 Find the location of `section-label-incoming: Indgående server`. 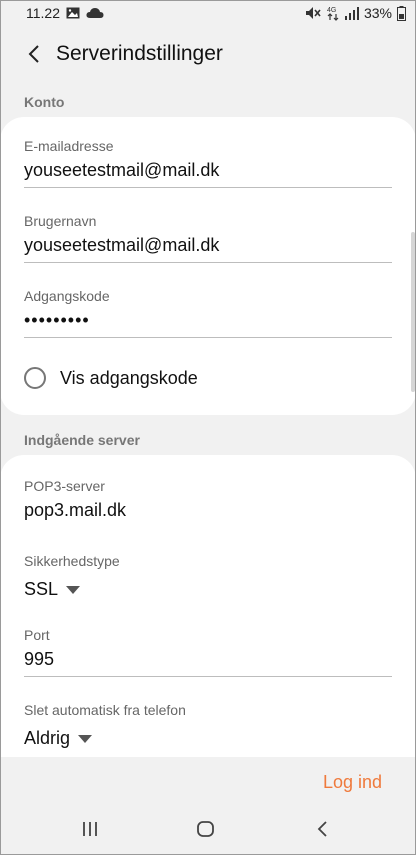

section-label-incoming: Indgående server is located at coordinates (82, 440).